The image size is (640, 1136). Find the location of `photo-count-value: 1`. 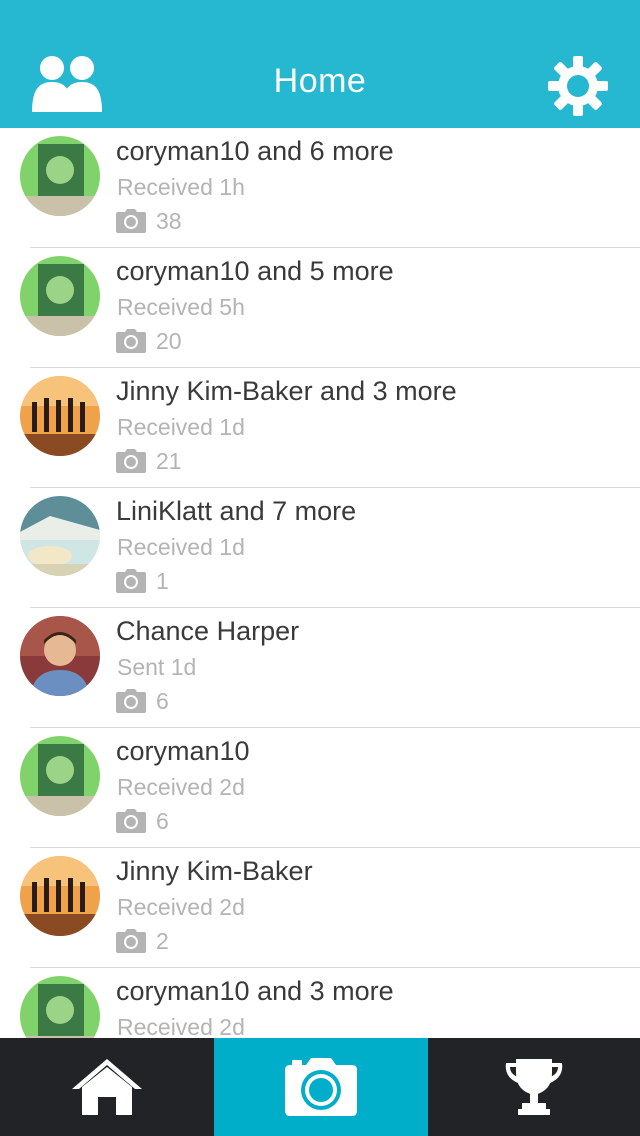

photo-count-value: 1 is located at coordinates (162, 580).